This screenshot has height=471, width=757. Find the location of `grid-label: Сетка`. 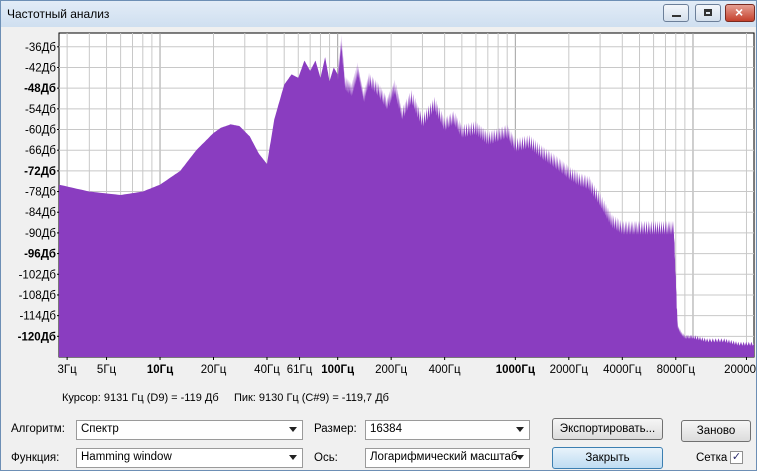

grid-label: Сетка is located at coordinates (712, 458).